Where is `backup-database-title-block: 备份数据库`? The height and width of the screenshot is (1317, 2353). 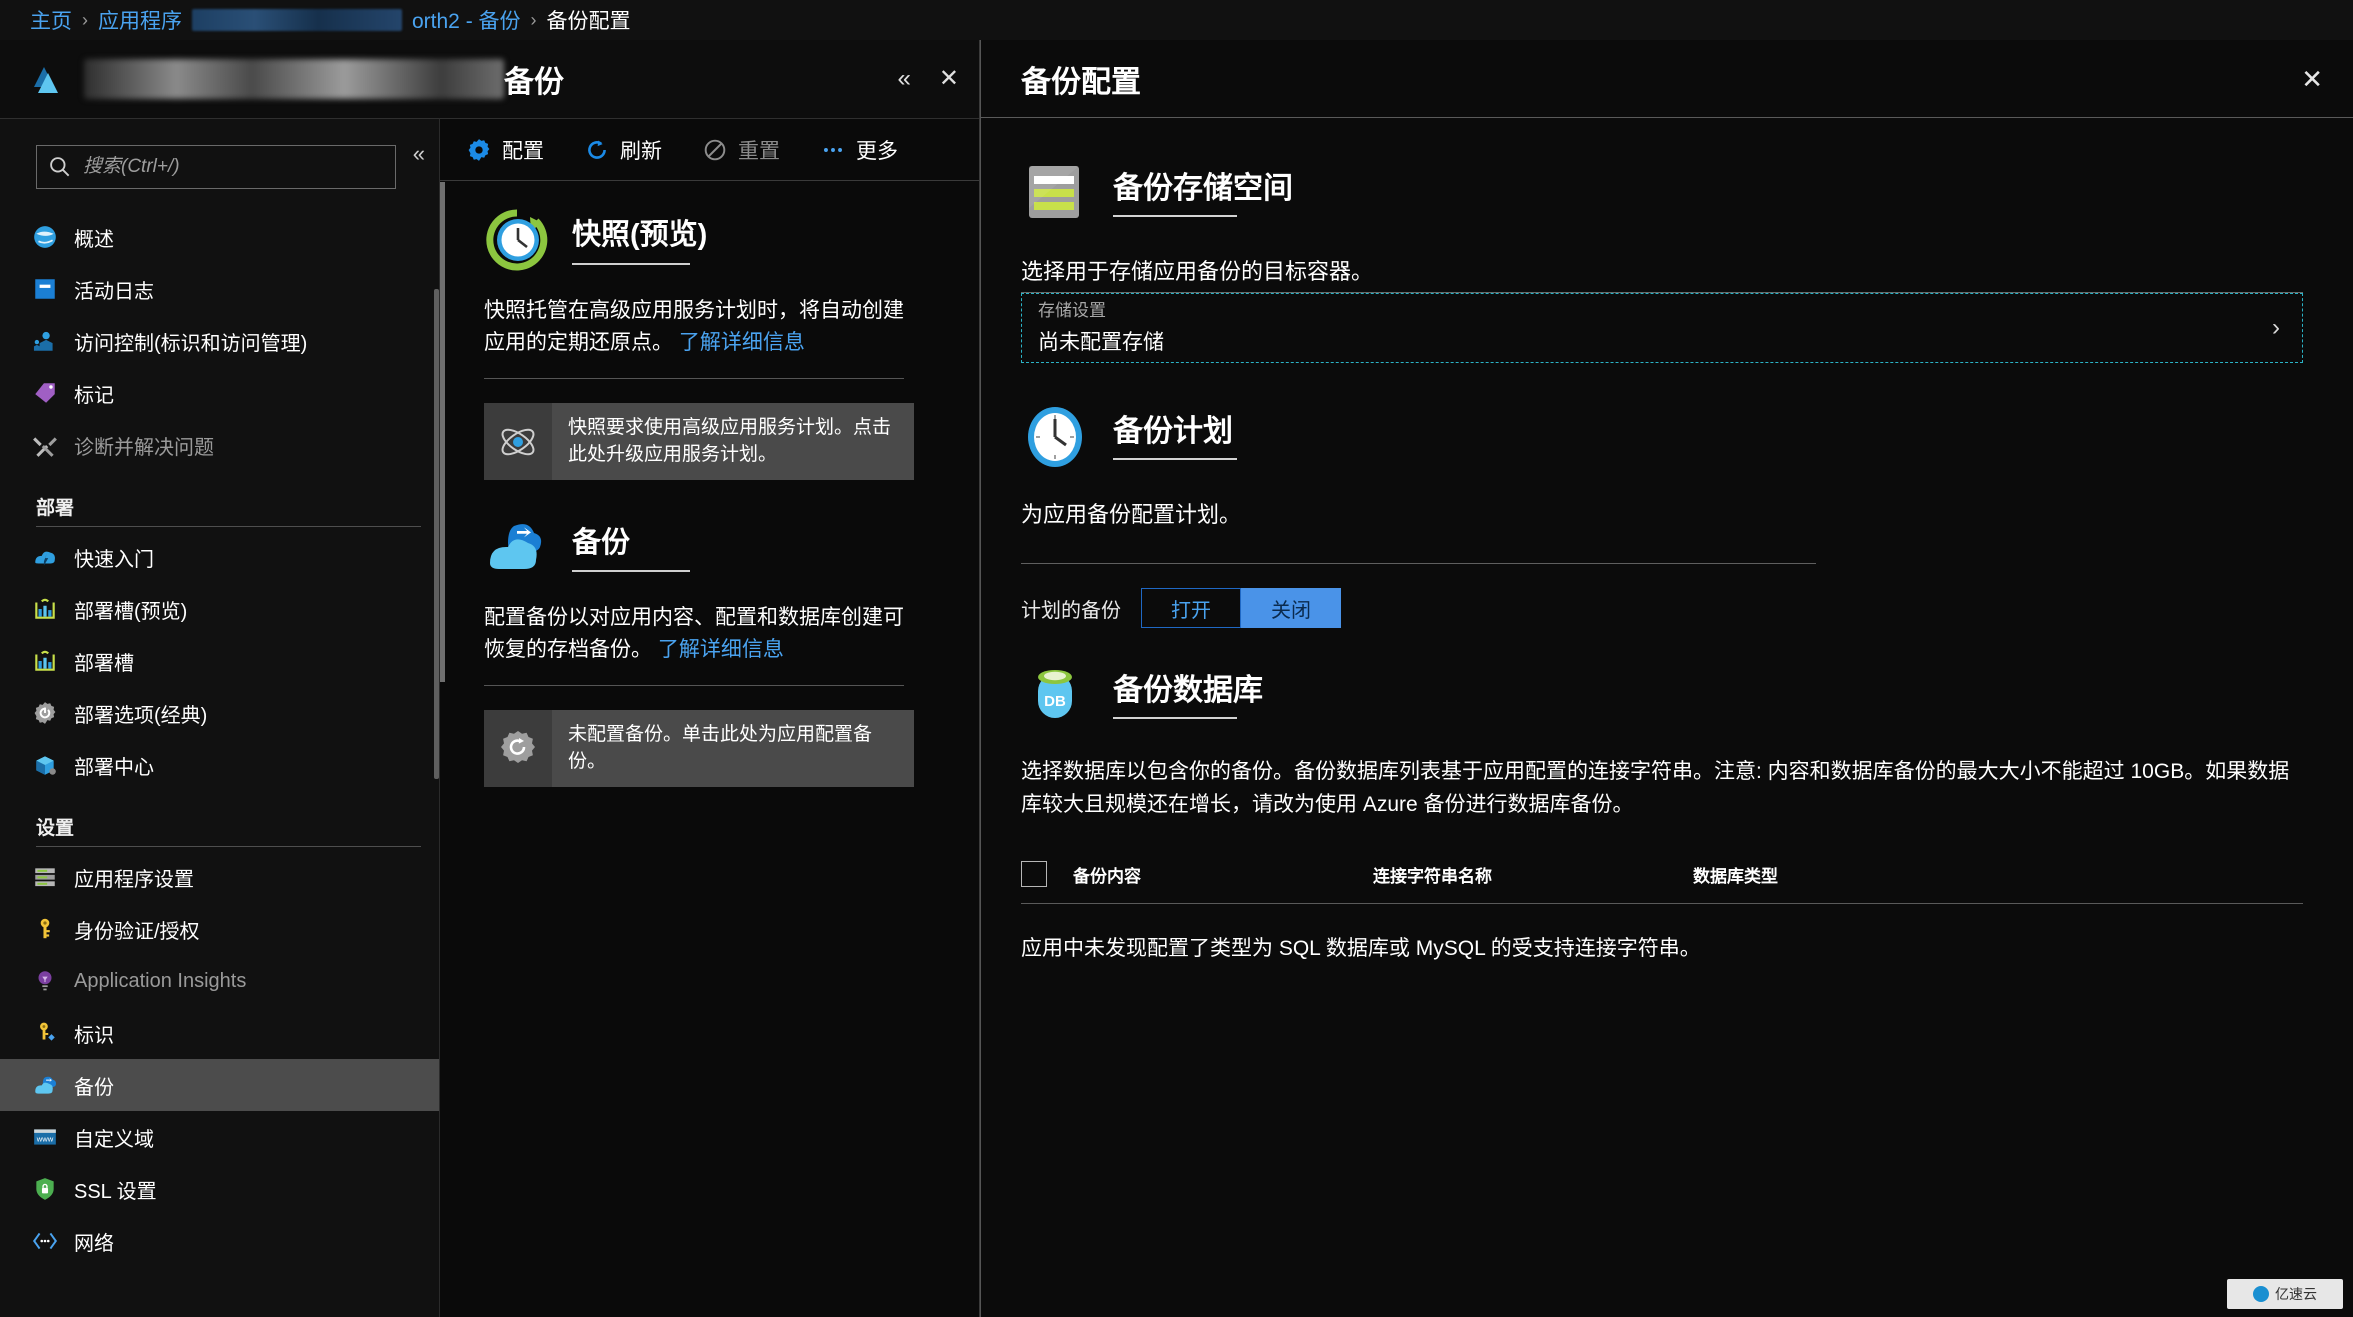 backup-database-title-block: 备份数据库 is located at coordinates (1188, 696).